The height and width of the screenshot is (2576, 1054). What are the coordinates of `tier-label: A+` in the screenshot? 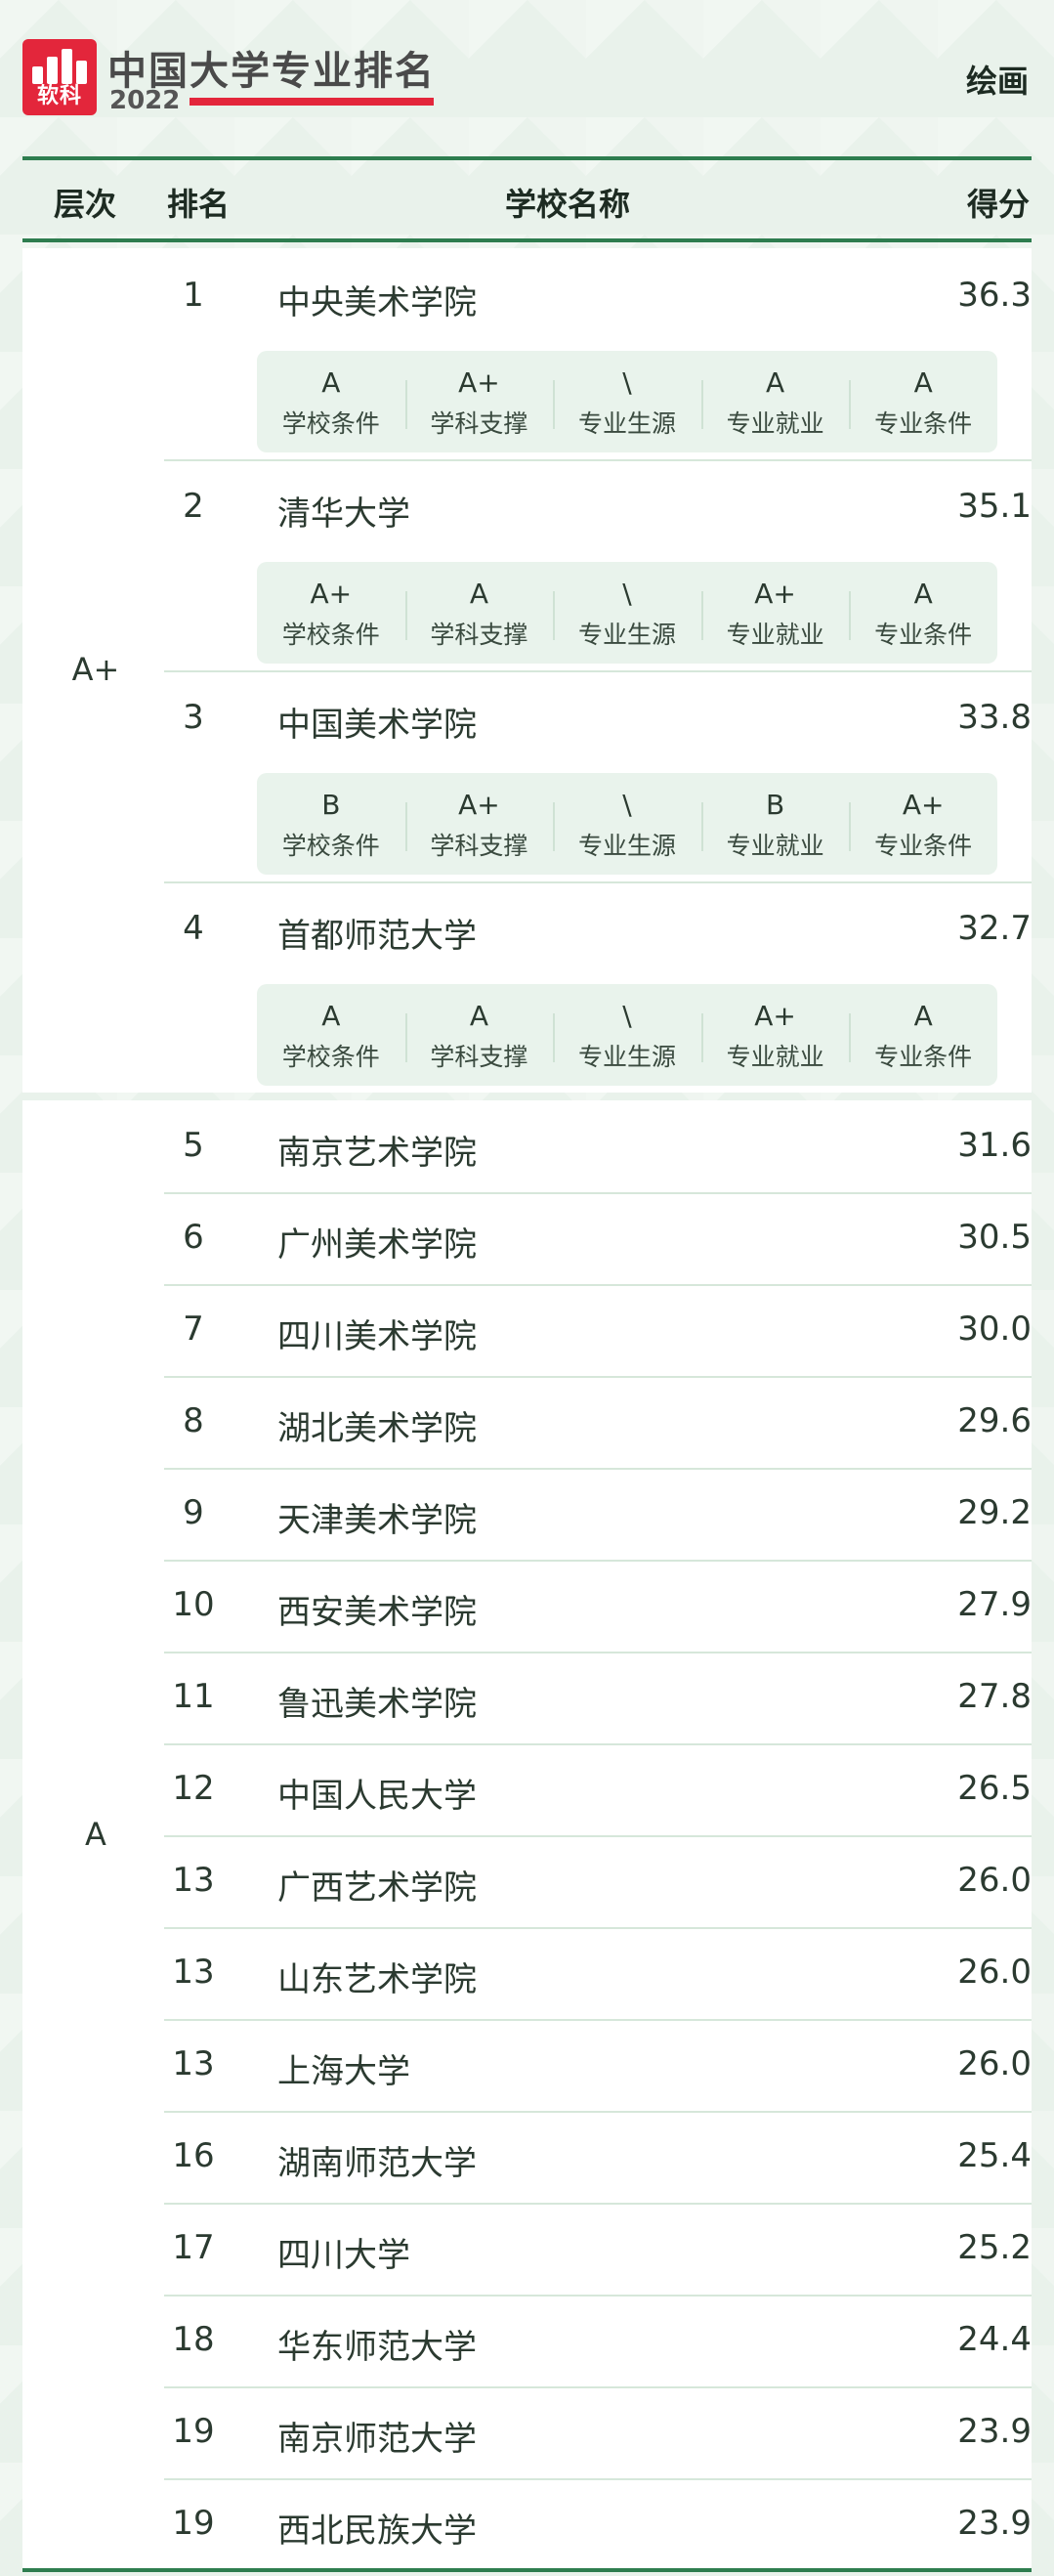 It's located at (95, 670).